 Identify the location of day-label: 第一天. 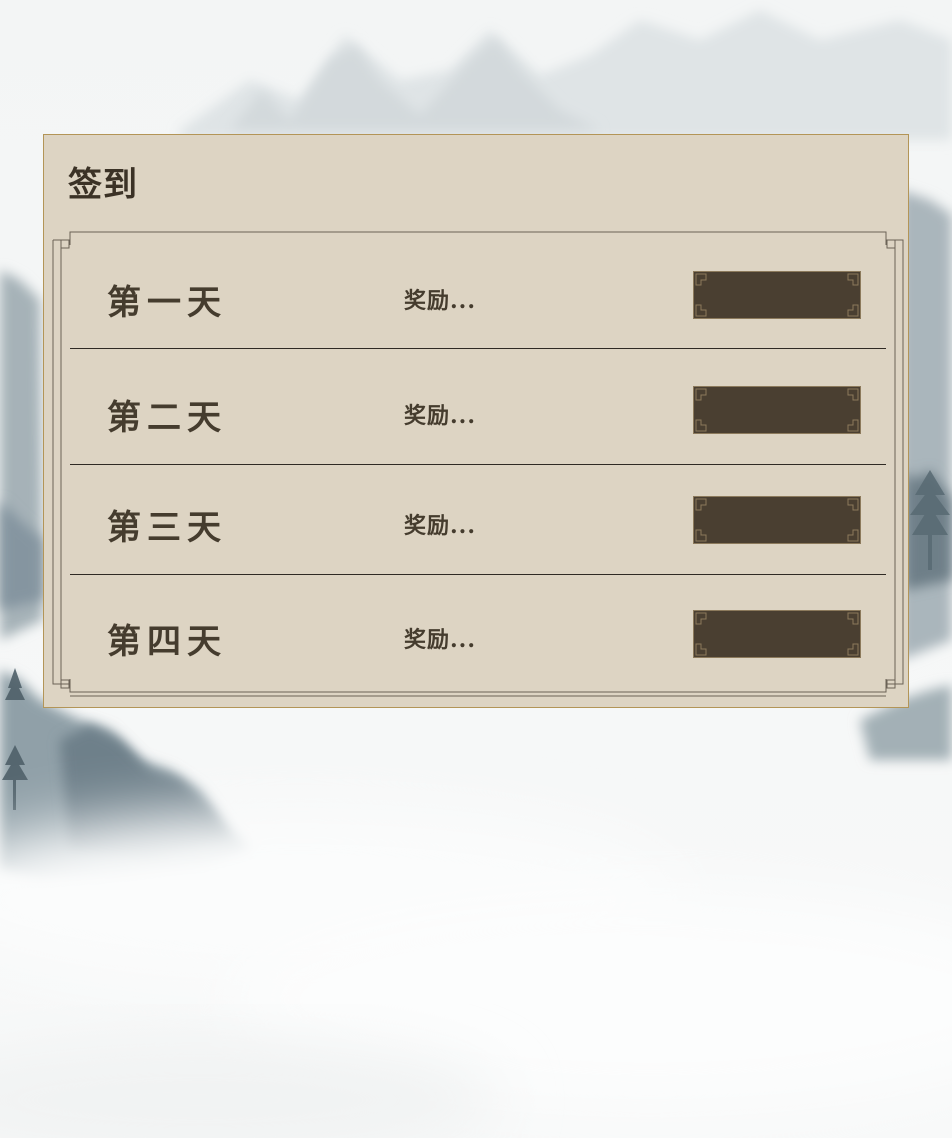
(167, 303).